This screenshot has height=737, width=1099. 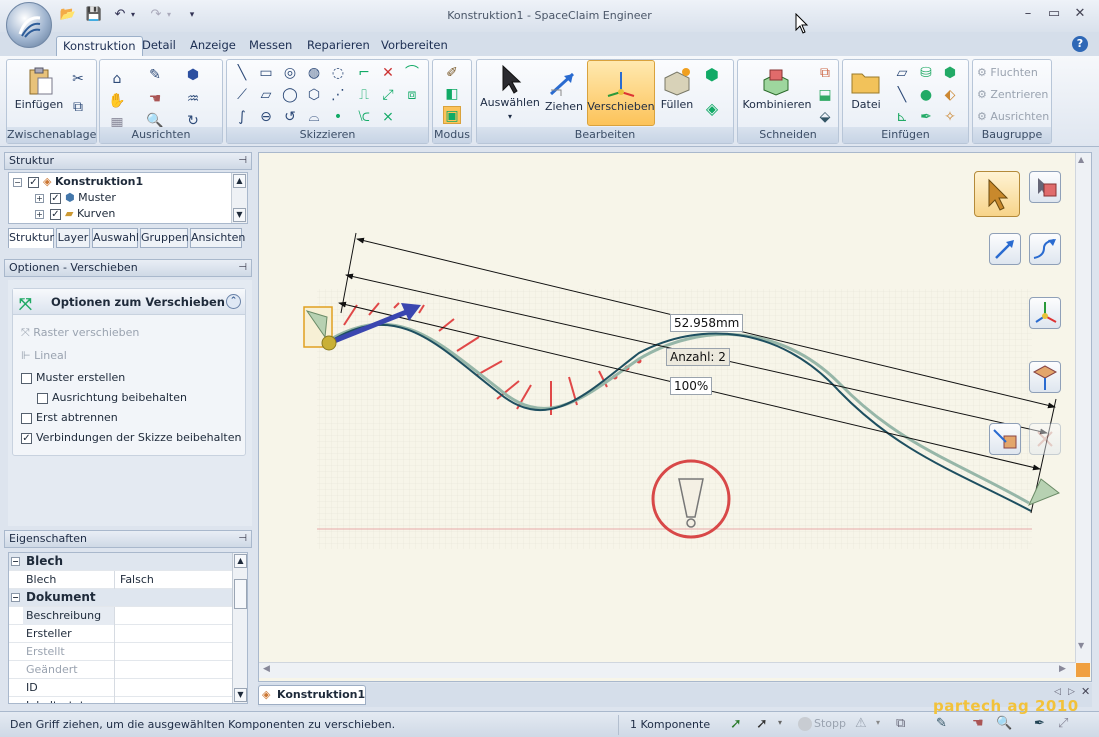 What do you see at coordinates (388, 73) in the screenshot?
I see `trim-icon: ✕` at bounding box center [388, 73].